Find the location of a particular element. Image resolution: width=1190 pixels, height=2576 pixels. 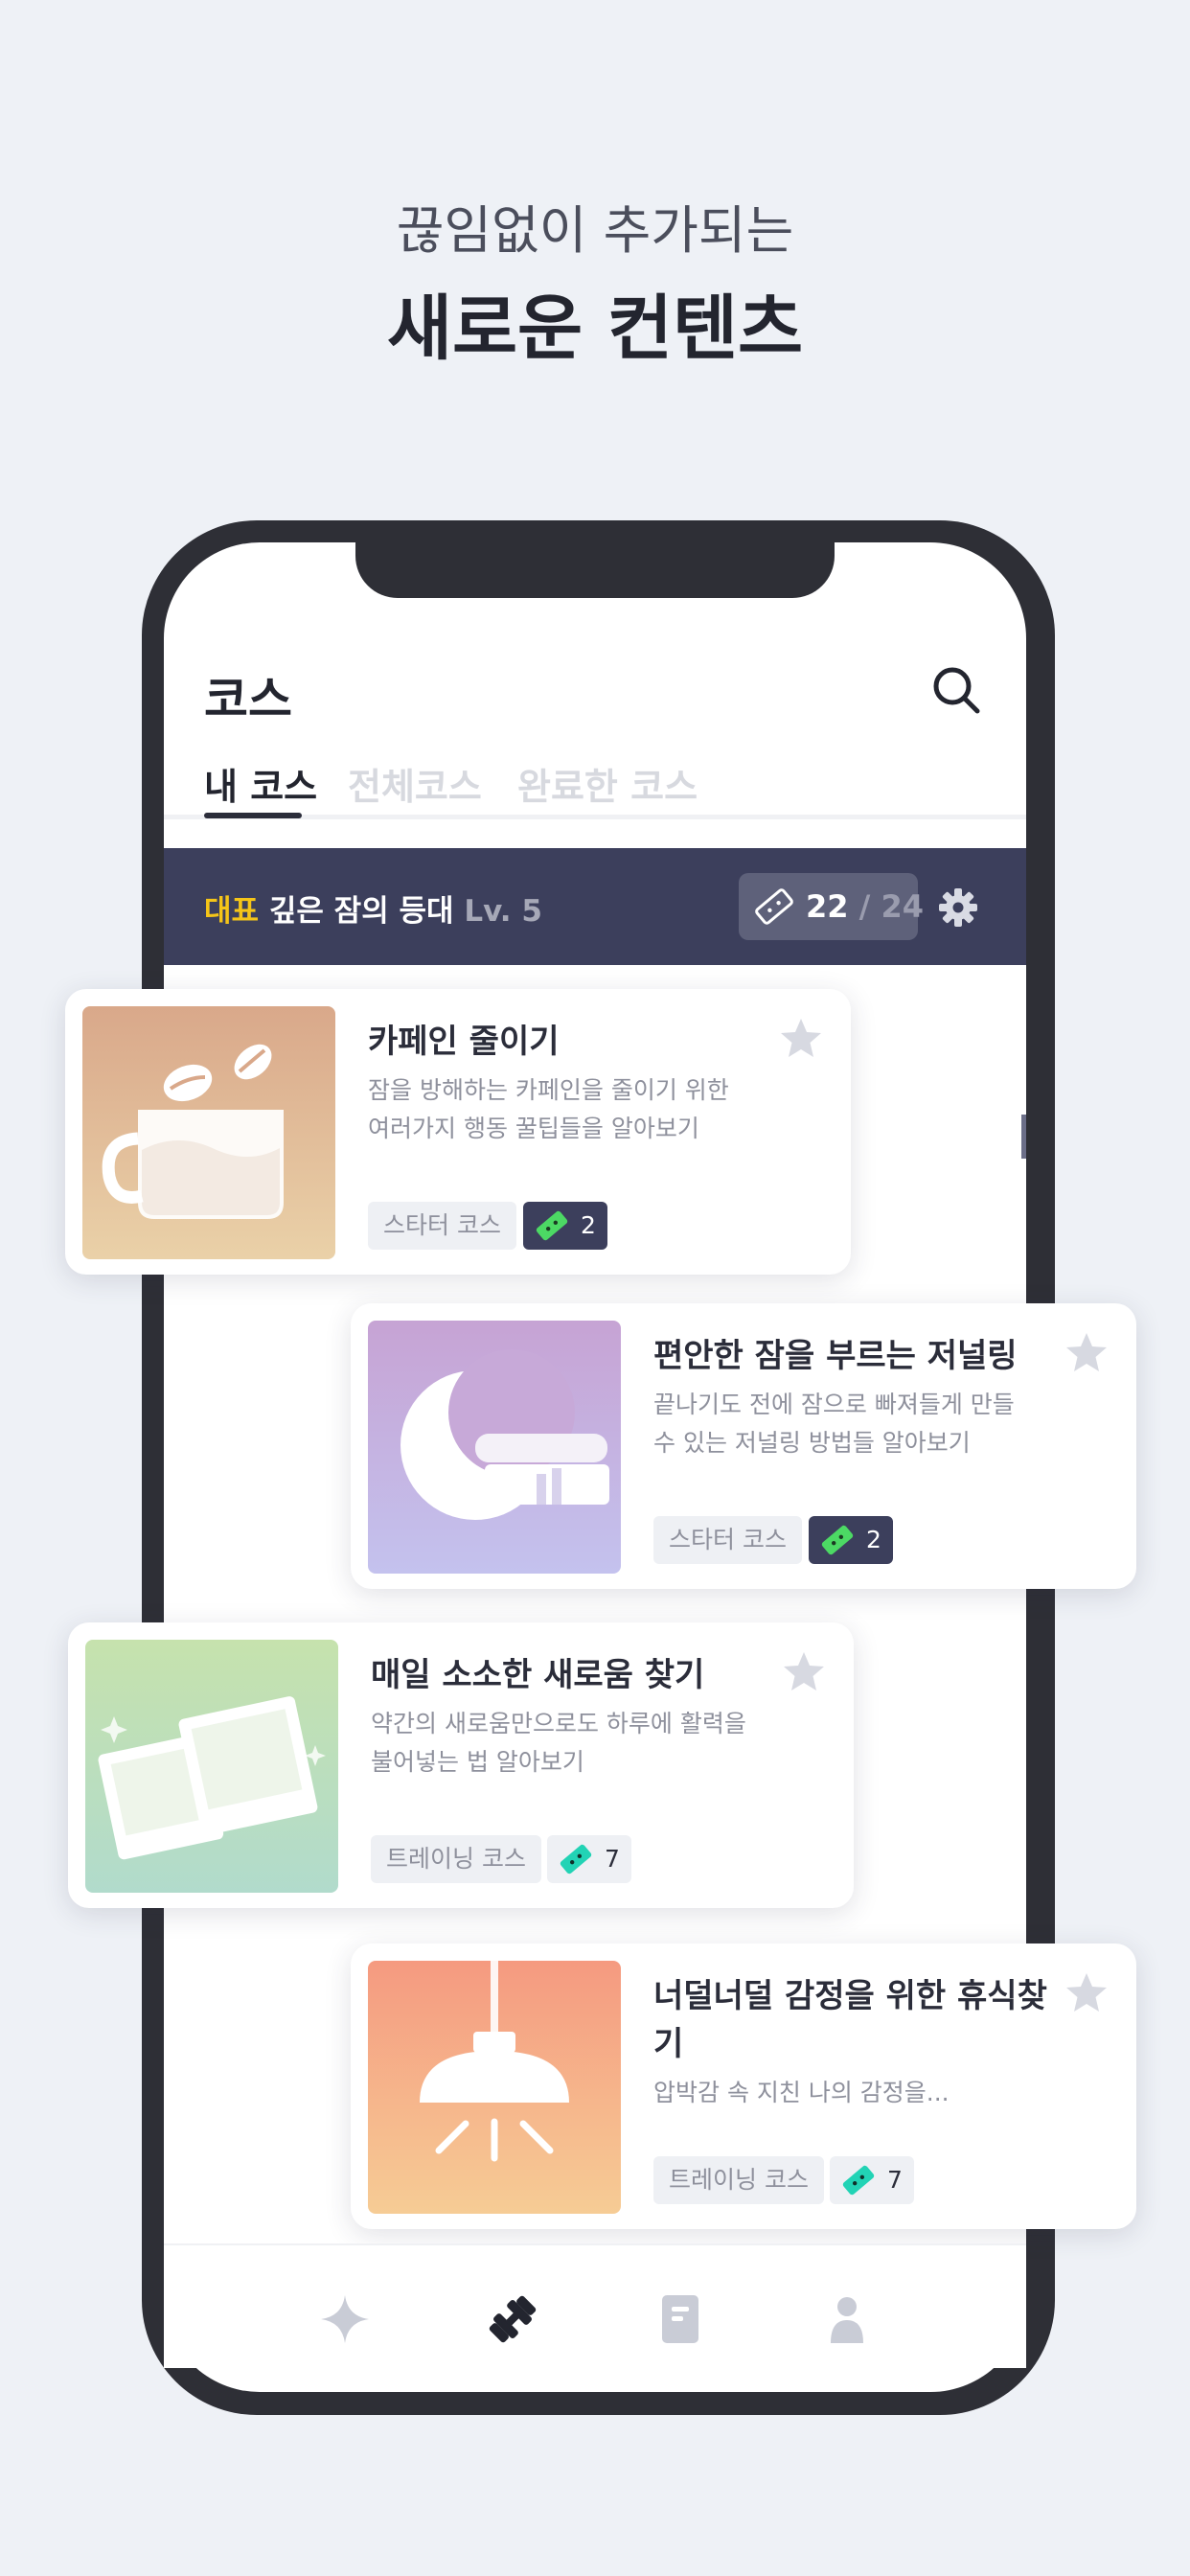

page-title: 코스 is located at coordinates (248, 699).